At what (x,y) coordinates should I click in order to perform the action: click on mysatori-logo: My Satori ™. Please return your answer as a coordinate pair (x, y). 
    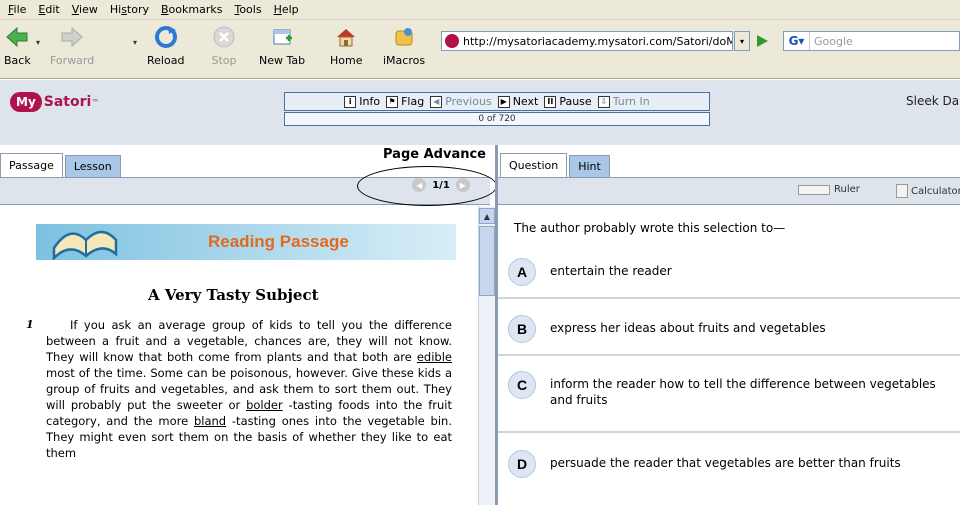
    Looking at the image, I should click on (54, 102).